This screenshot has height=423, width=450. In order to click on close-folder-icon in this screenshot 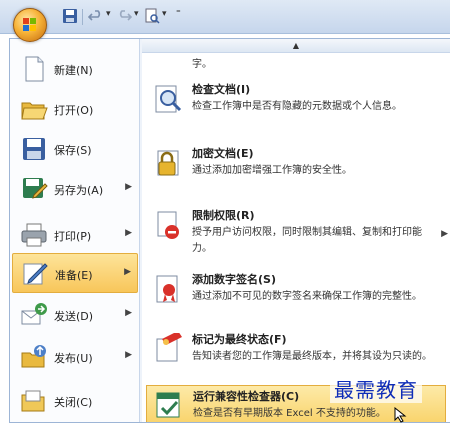, I will do `click(33, 401)`.